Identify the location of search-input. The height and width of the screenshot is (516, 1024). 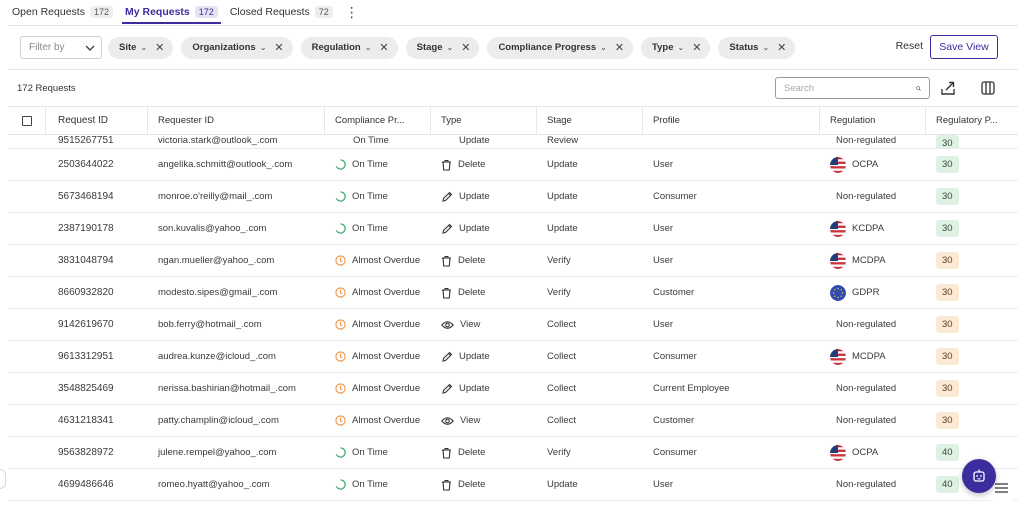
(850, 88).